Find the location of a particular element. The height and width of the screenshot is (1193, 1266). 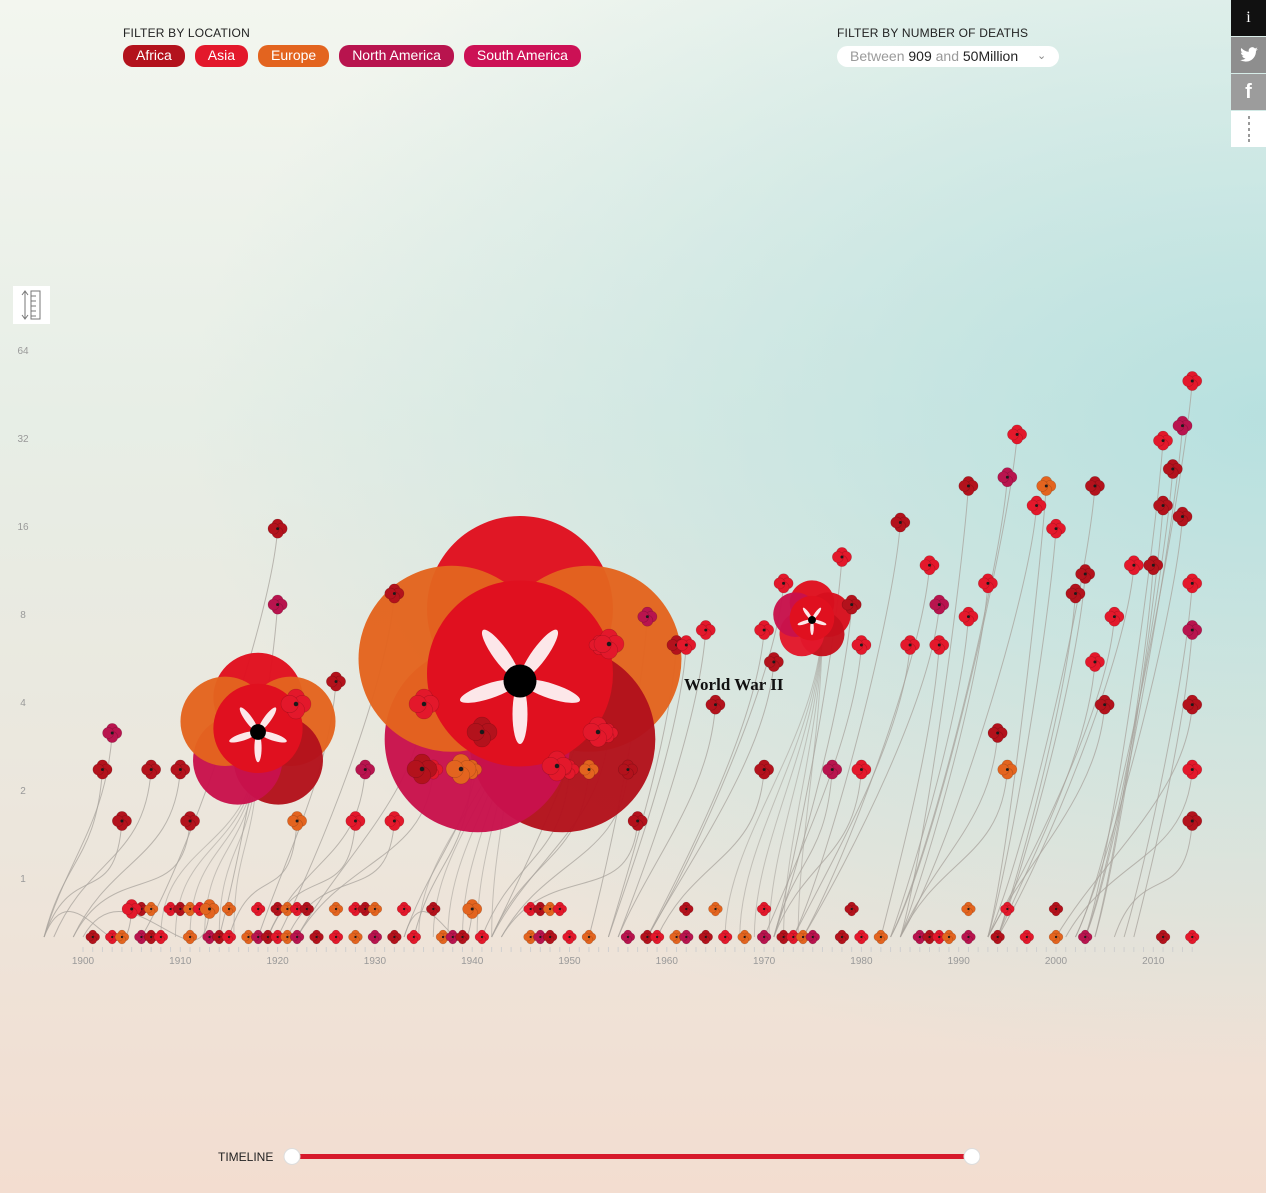

conflict-world-war-i is located at coordinates (258, 728).